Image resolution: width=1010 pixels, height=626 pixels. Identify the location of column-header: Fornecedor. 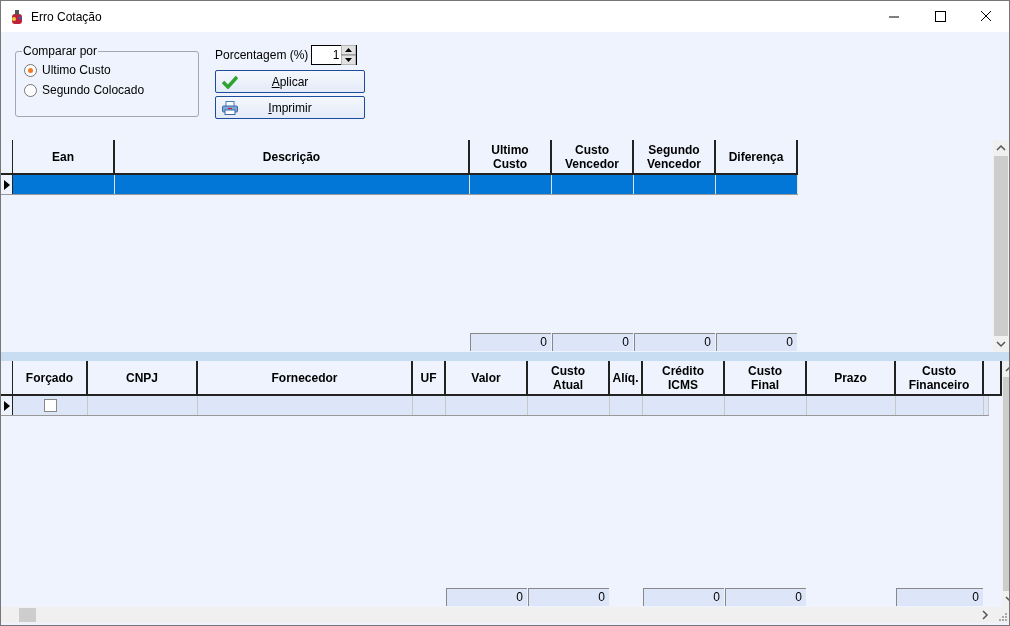
(304, 377).